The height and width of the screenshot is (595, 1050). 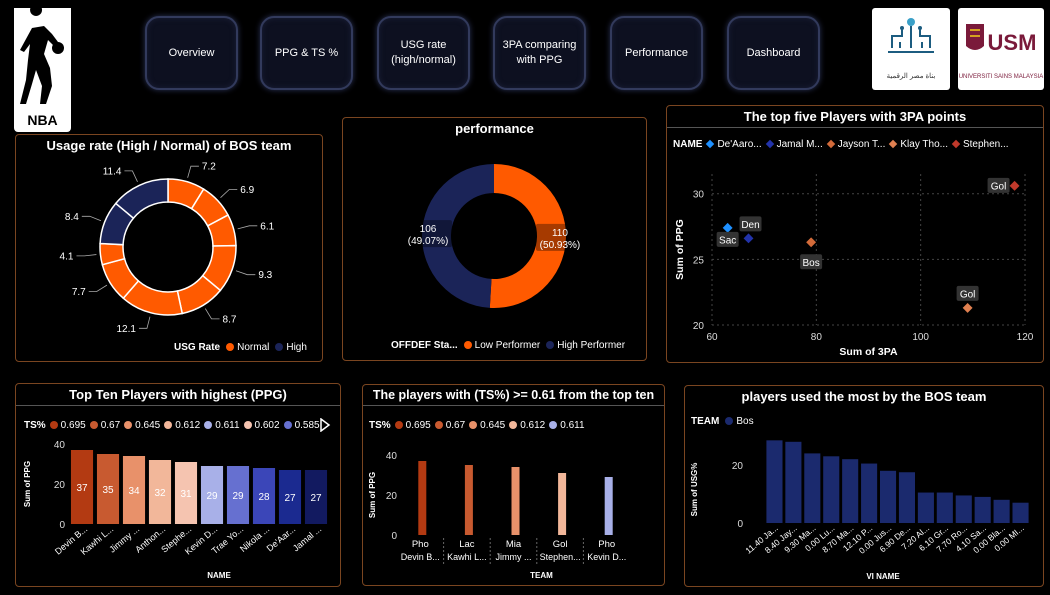 I want to click on scatter-ylabel: Sum of PPG, so click(x=680, y=249).